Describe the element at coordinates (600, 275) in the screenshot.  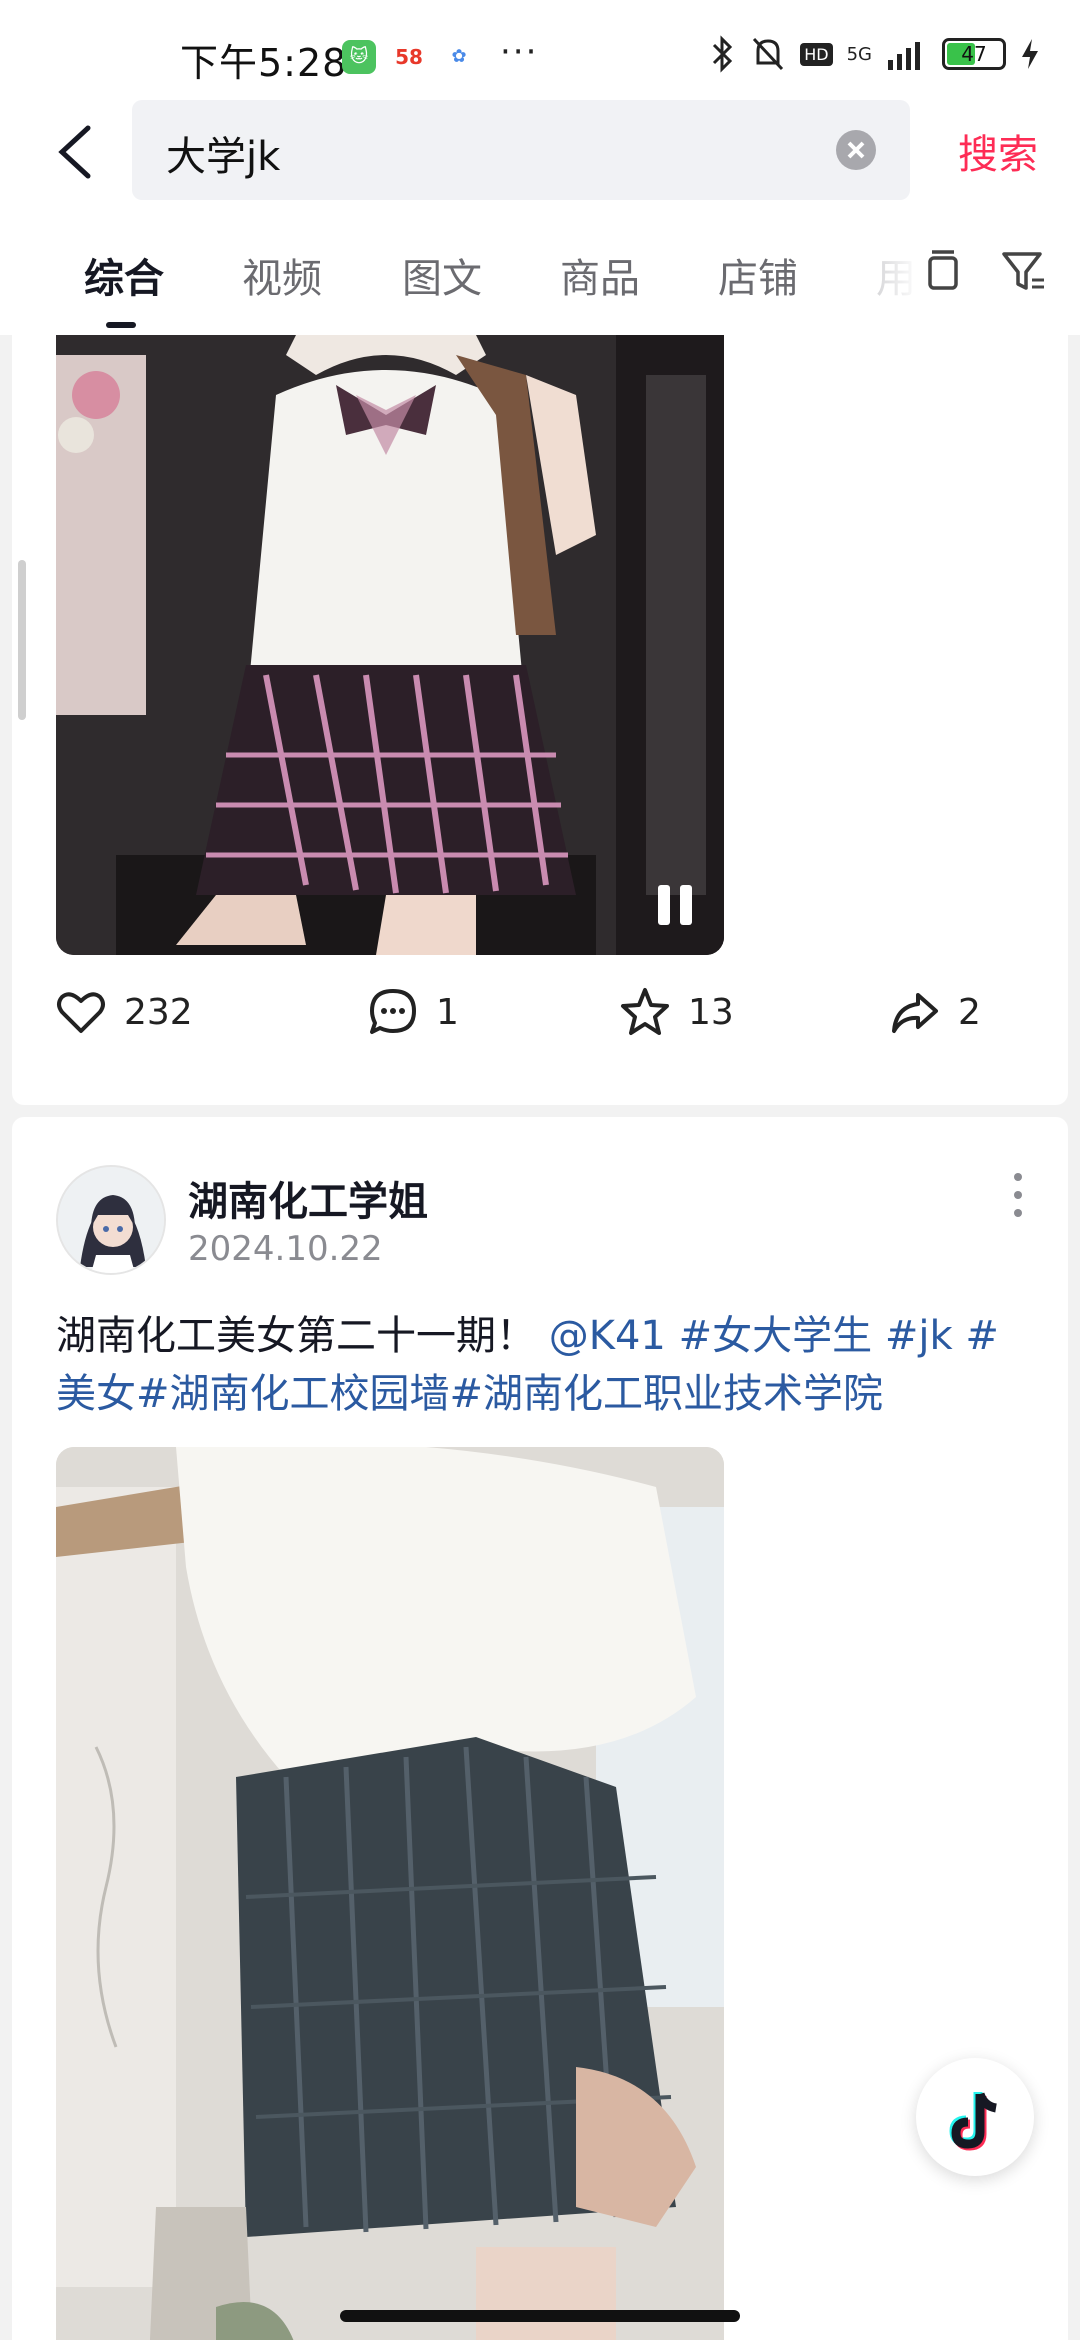
I see `tab-products: 商品` at that location.